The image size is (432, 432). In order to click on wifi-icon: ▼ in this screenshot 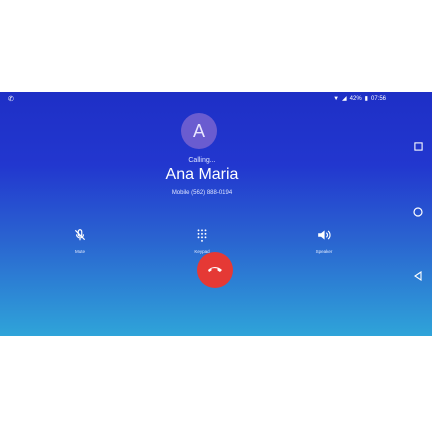, I will do `click(336, 98)`.